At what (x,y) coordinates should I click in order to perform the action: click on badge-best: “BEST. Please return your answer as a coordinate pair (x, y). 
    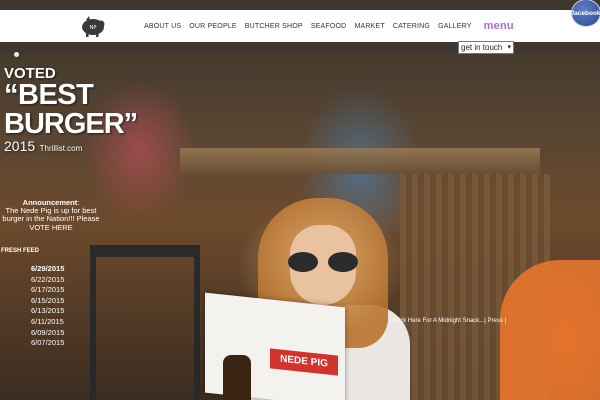
    Looking at the image, I should click on (49, 95).